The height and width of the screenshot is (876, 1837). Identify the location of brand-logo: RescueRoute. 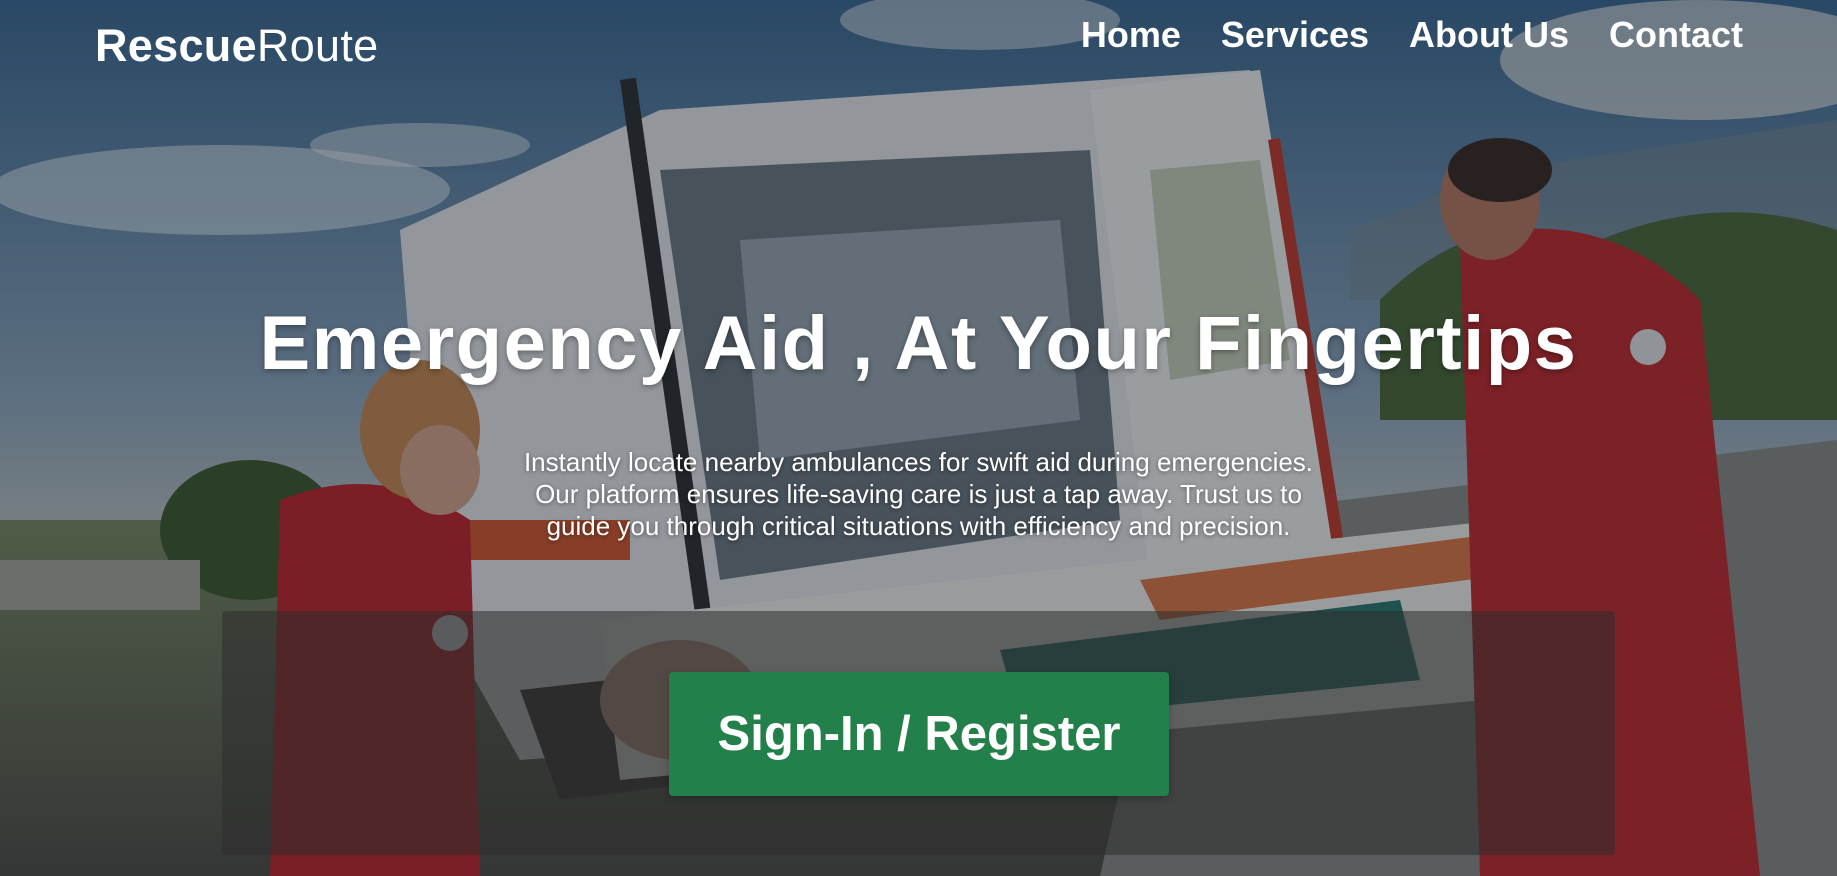
(237, 46).